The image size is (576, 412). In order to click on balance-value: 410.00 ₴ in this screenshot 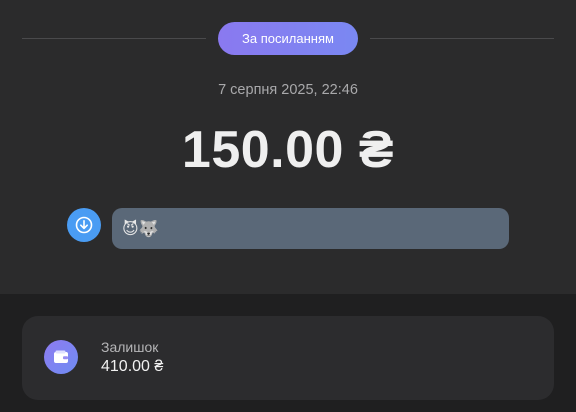, I will do `click(132, 366)`.